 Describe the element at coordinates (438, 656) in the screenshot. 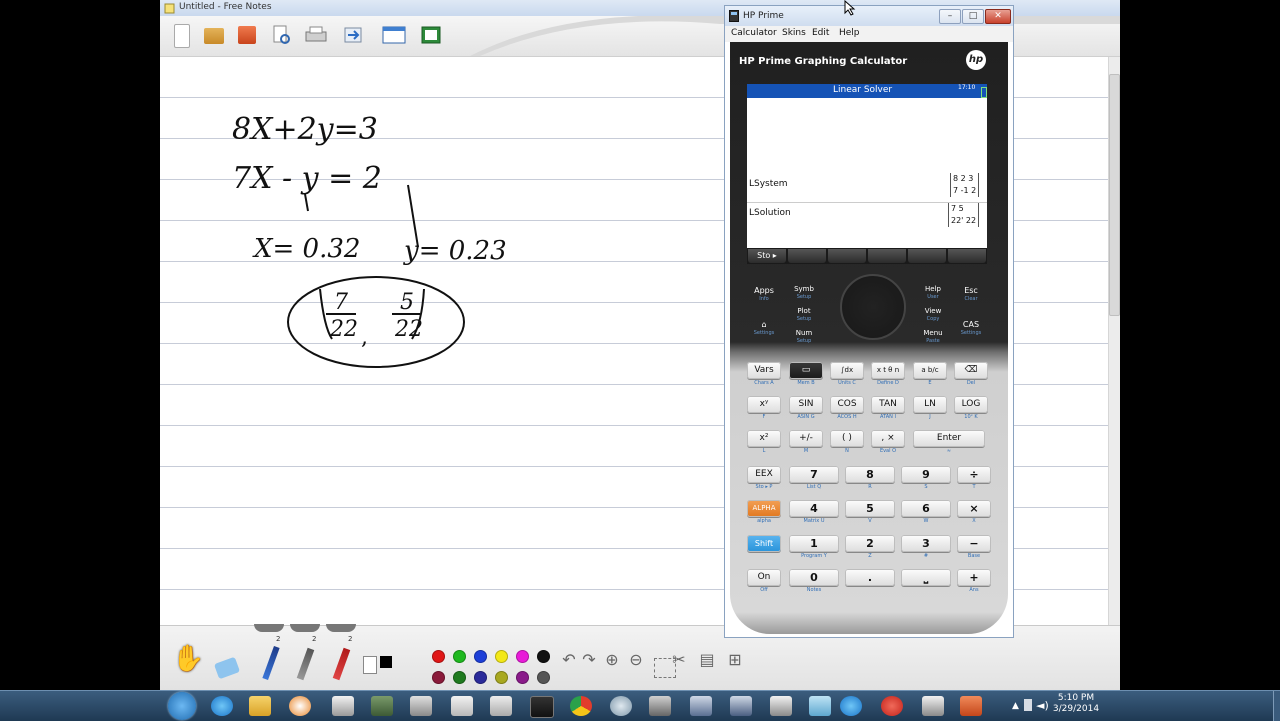

I see `color-red` at that location.